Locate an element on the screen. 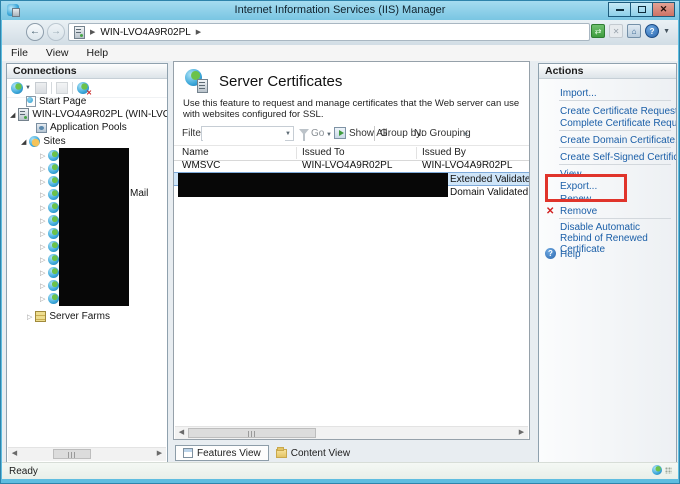 This screenshot has width=680, height=484. connections-horizontal-scrollbar: ◀ ▶ is located at coordinates (87, 454).